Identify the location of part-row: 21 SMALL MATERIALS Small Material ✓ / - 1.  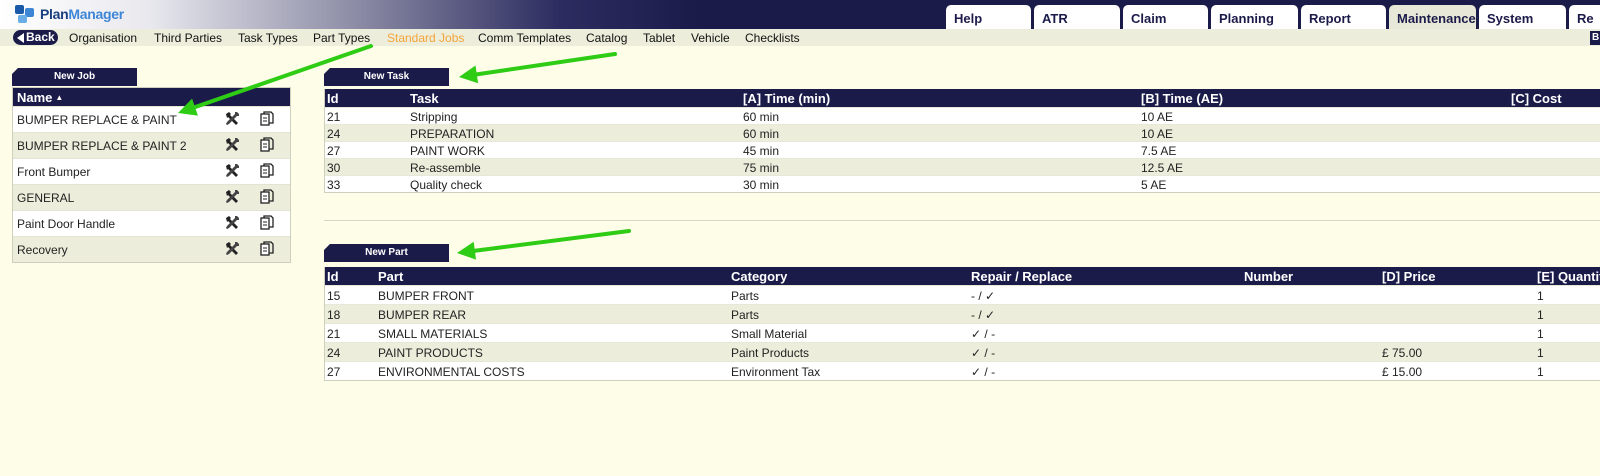
(962, 332).